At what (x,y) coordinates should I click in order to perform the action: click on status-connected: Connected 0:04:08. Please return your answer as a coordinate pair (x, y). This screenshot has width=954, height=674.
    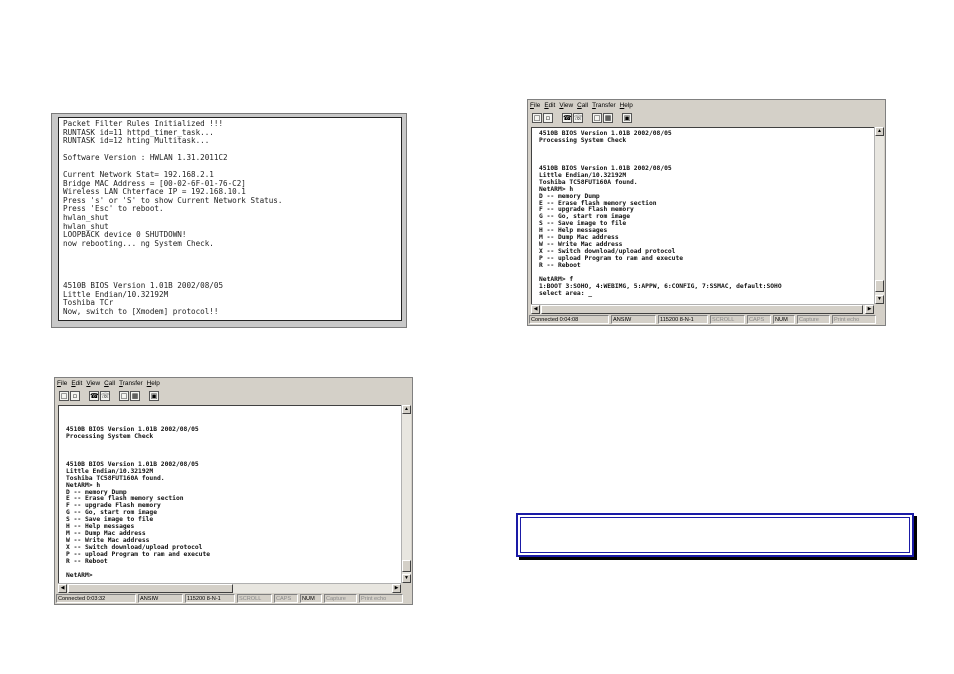
    Looking at the image, I should click on (569, 319).